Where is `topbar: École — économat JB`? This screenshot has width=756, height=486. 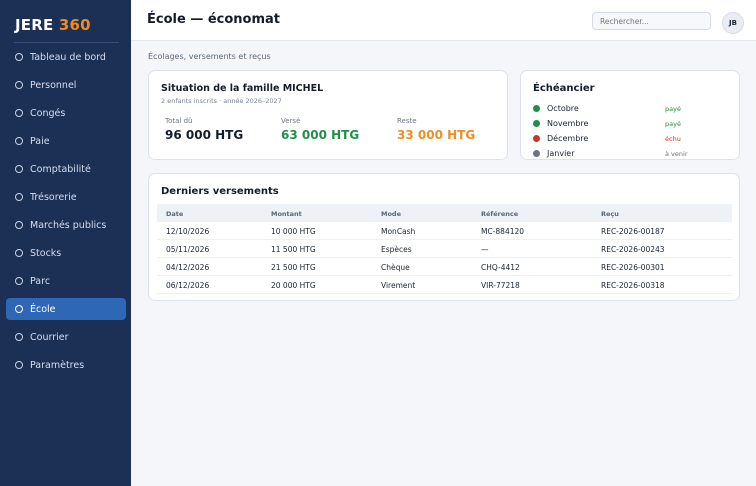
topbar: École — économat JB is located at coordinates (443, 20).